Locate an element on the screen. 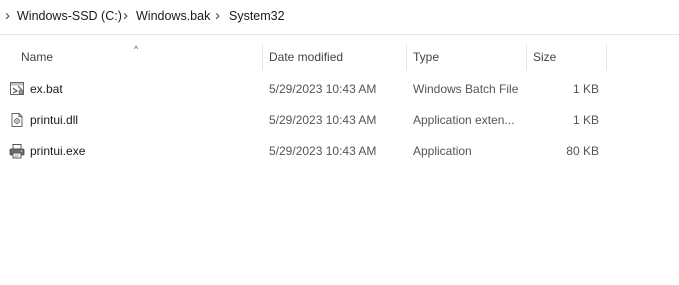 This screenshot has width=679, height=285. file-type: Application is located at coordinates (442, 151).